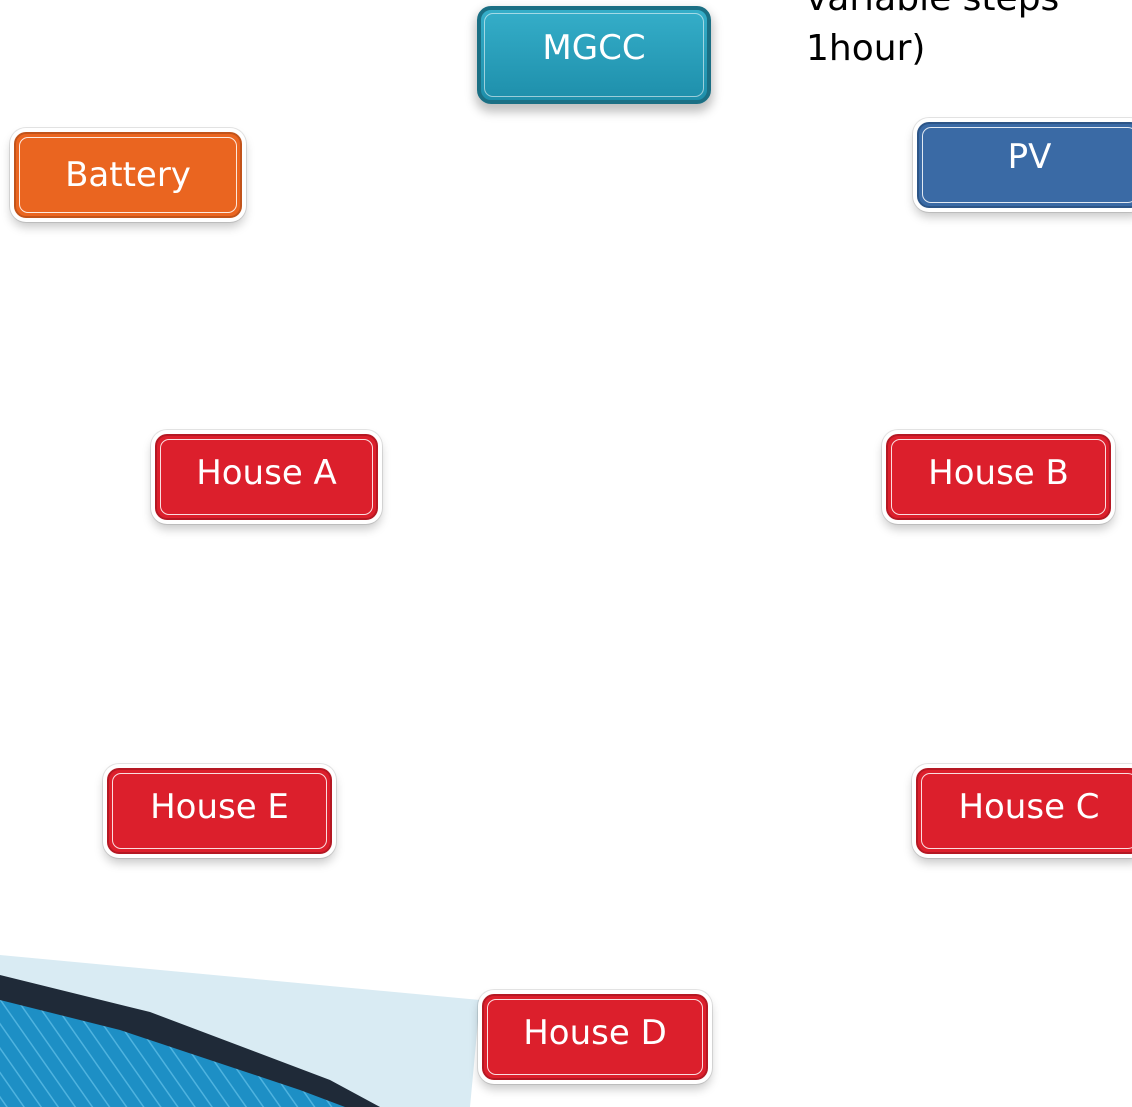 This screenshot has height=1107, width=1132. Describe the element at coordinates (998, 473) in the screenshot. I see `house-b-label: House B` at that location.